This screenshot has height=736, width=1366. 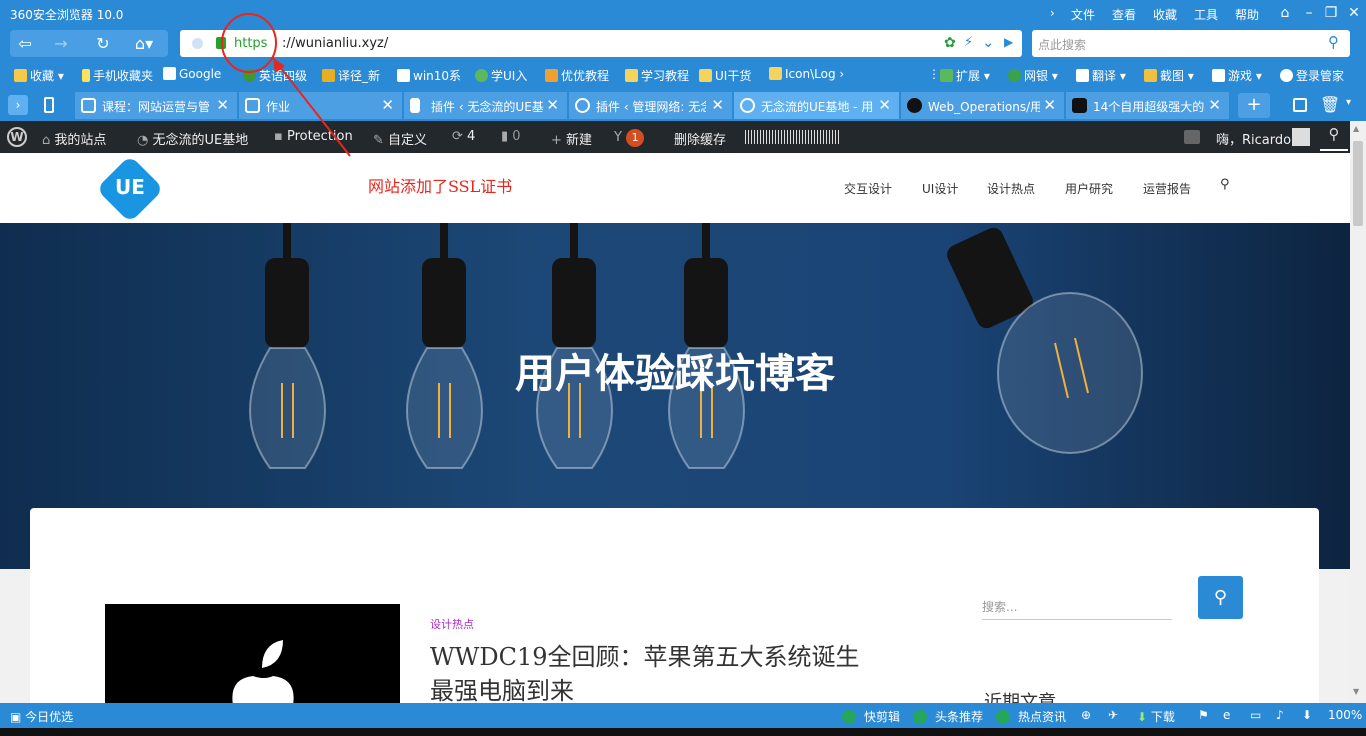 I want to click on status-accelerate-icon: ✈, so click(x=1113, y=715).